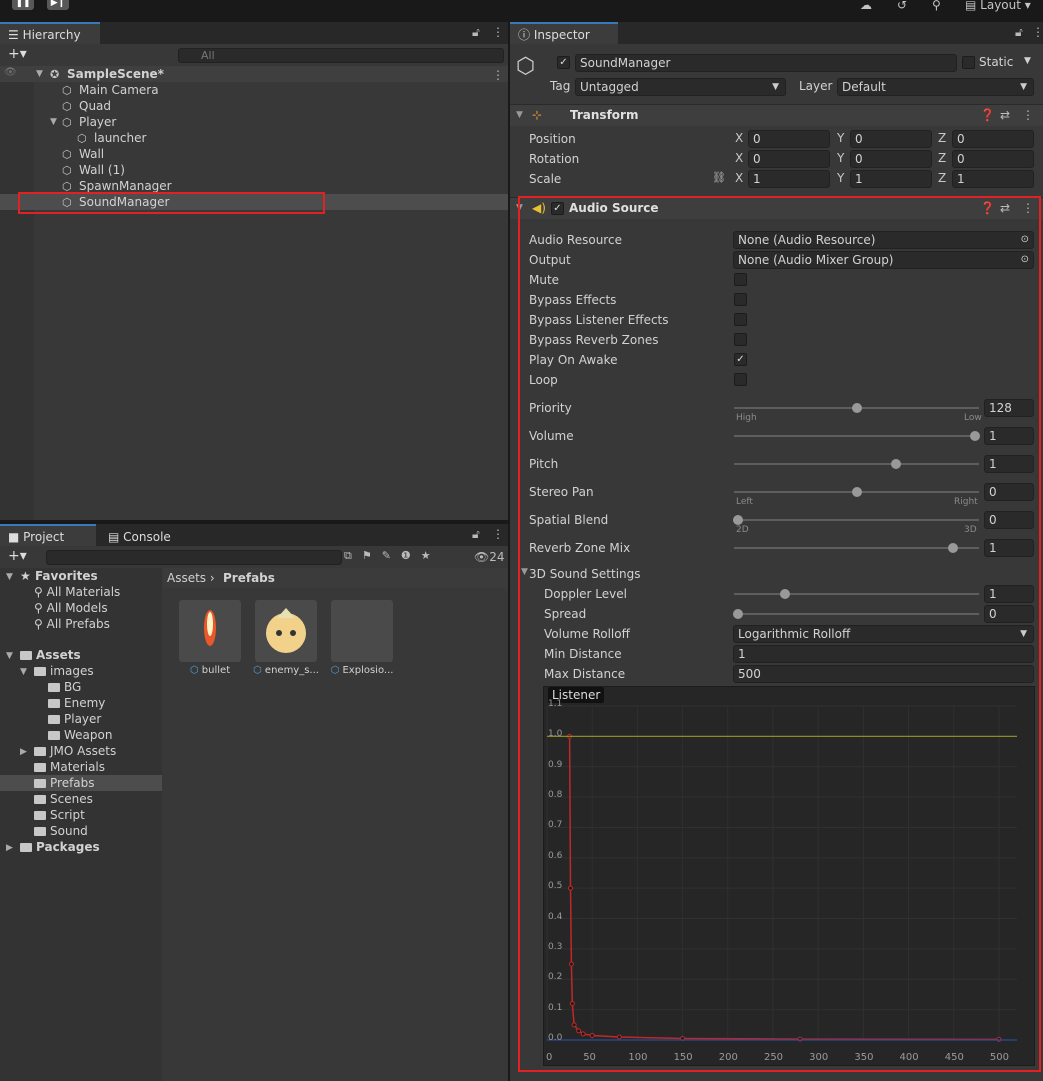 This screenshot has width=1043, height=1081. What do you see at coordinates (936, 6) in the screenshot?
I see `search-icon: ⚲` at bounding box center [936, 6].